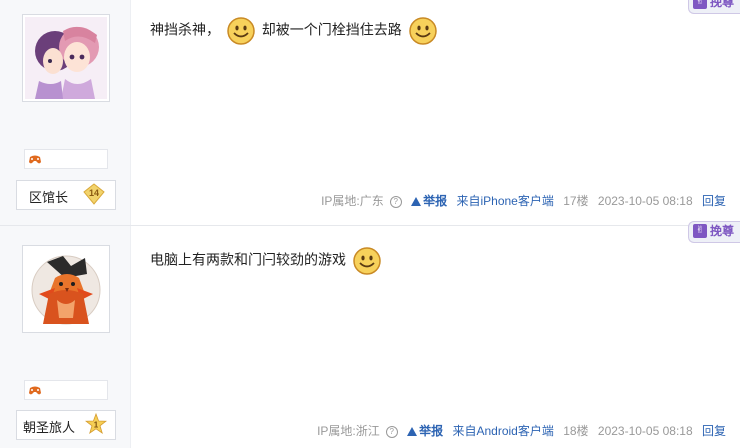  Describe the element at coordinates (185, 29) in the screenshot. I see `post-text-part: 神挡杀神，` at that location.